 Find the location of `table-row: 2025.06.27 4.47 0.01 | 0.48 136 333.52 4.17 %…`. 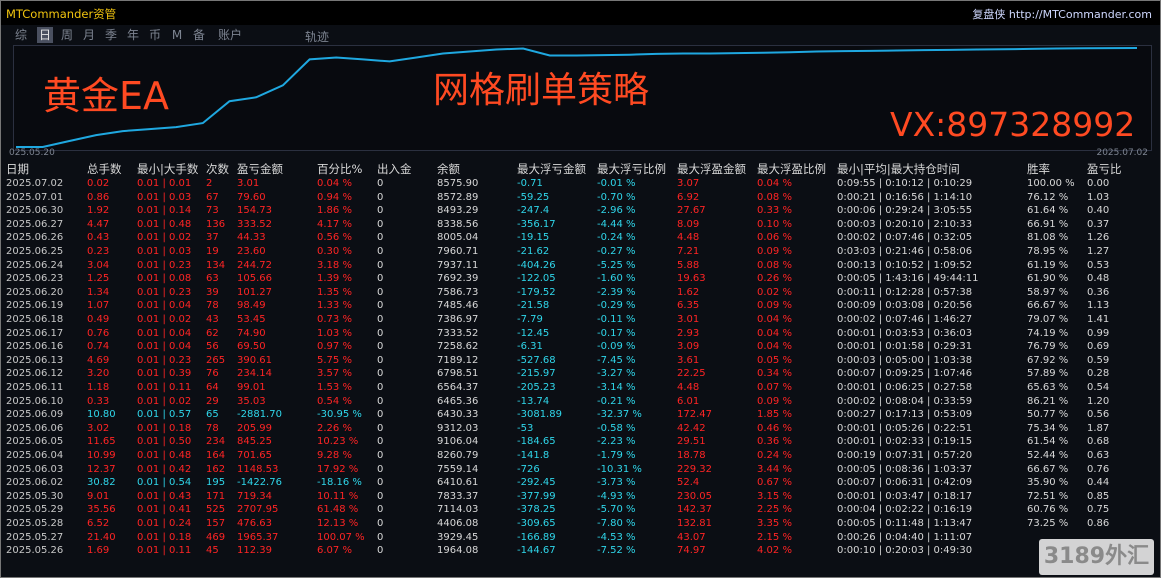

table-row: 2025.06.27 4.47 0.01 | 0.48 136 333.52 4.17 %… is located at coordinates (580, 225).